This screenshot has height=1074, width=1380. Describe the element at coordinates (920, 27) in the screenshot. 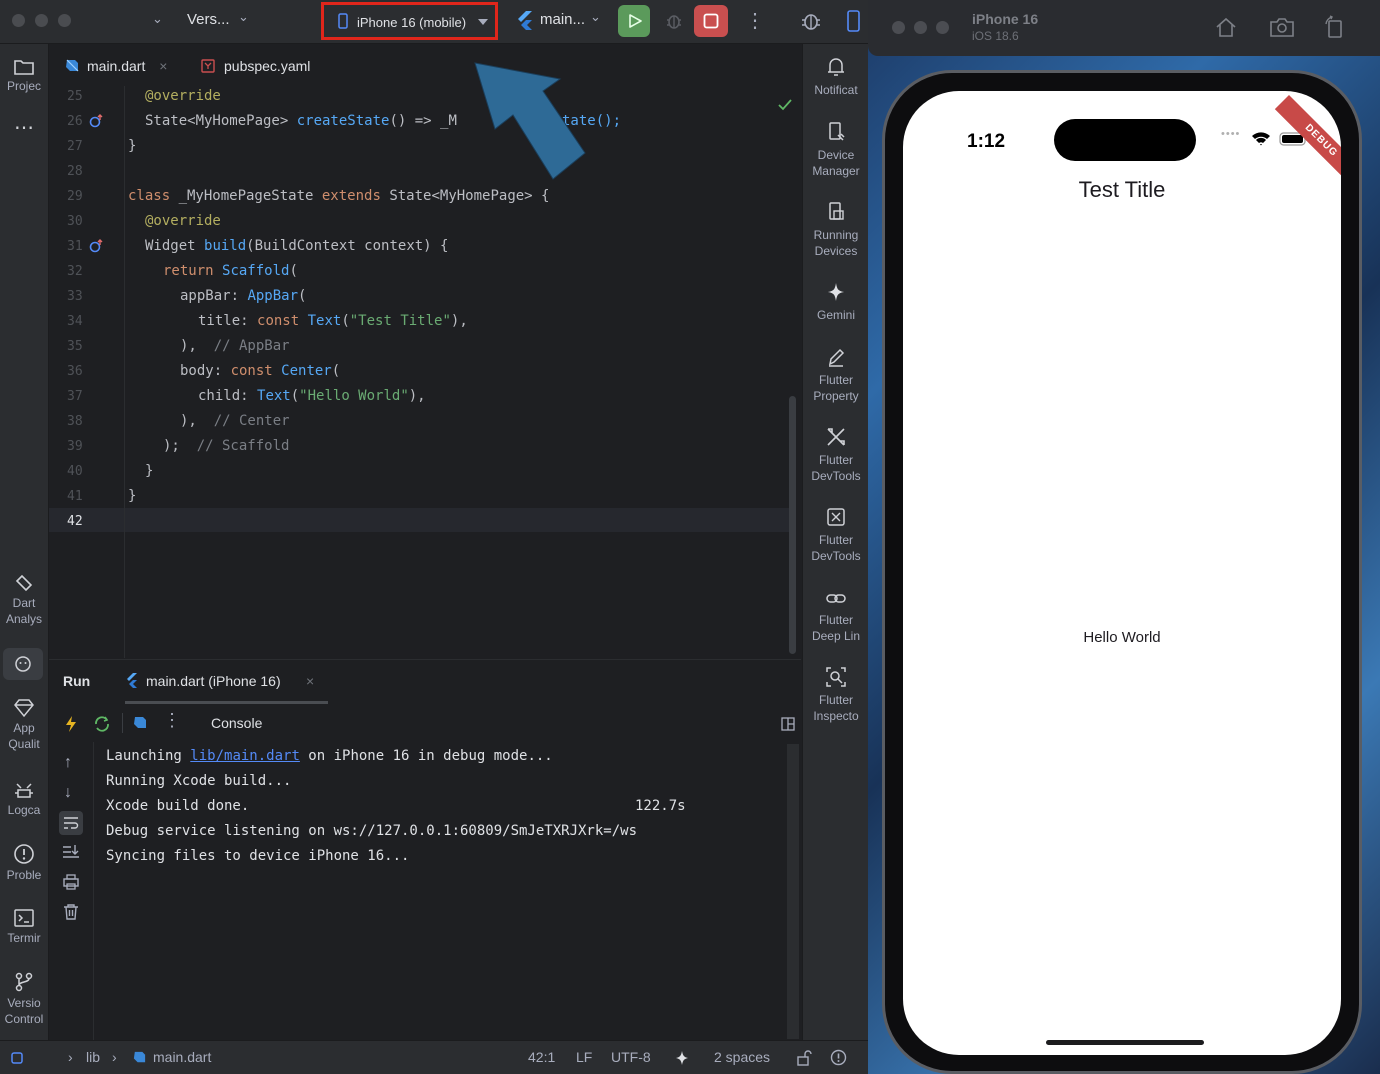

I see `sim-window-minimize-light` at that location.